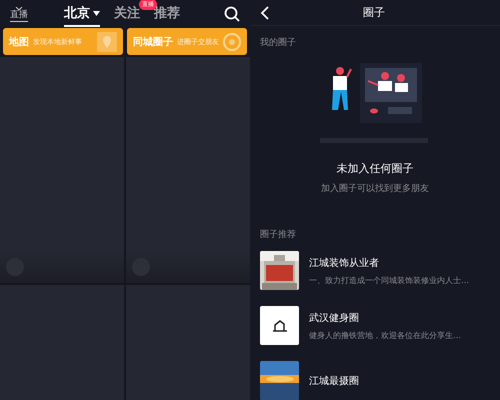  Describe the element at coordinates (96, 13) in the screenshot. I see `caret-icon` at that location.